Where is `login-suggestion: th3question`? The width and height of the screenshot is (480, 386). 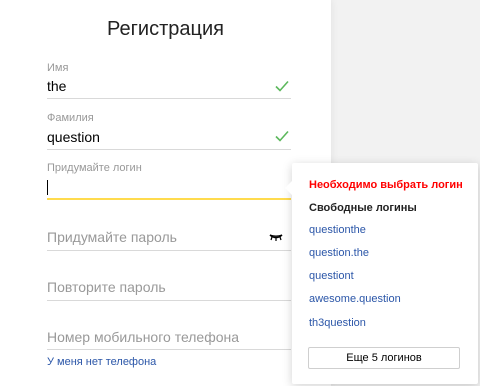 login-suggestion: th3question is located at coordinates (337, 323).